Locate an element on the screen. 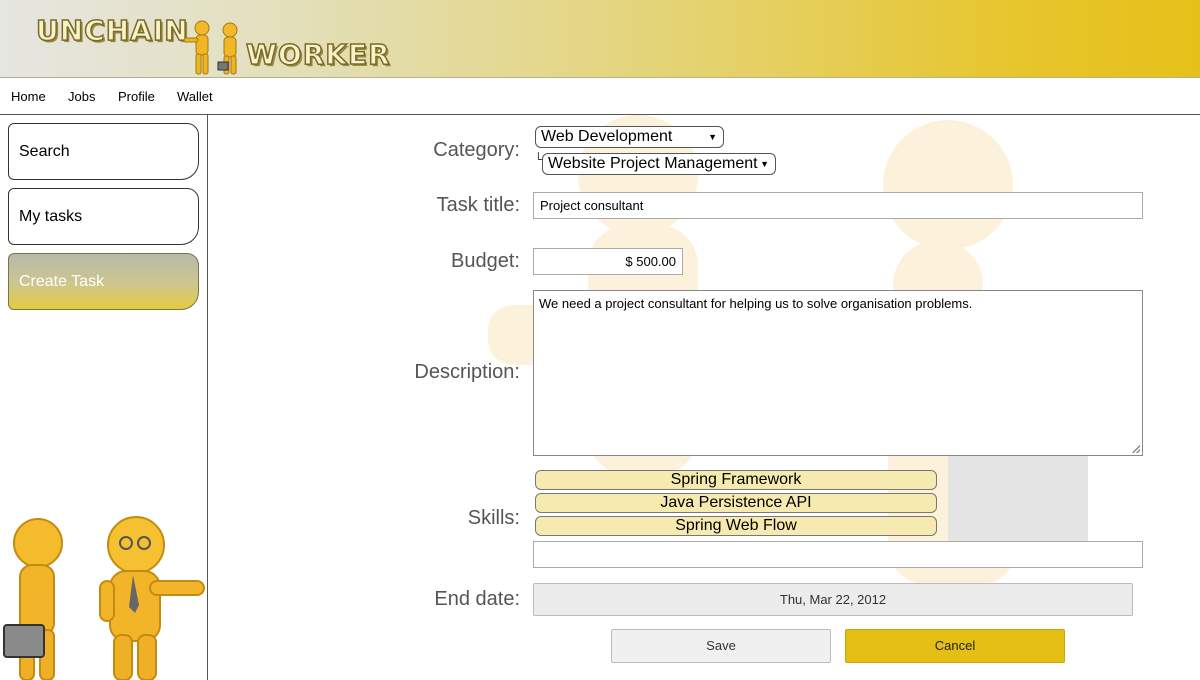 This screenshot has width=1200, height=680. worker-figures-logo-icon is located at coordinates (211, 47).